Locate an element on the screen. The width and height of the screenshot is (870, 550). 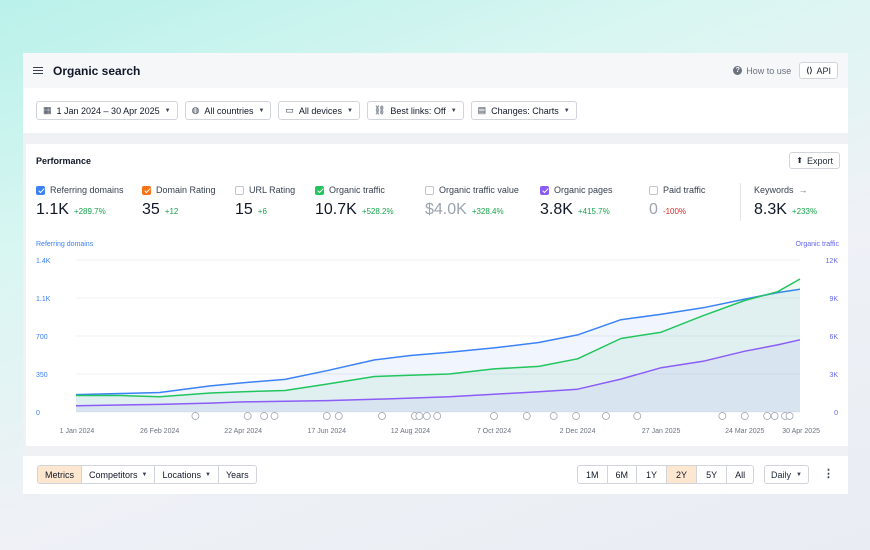
changes-label: Changes: Charts is located at coordinates (525, 110).